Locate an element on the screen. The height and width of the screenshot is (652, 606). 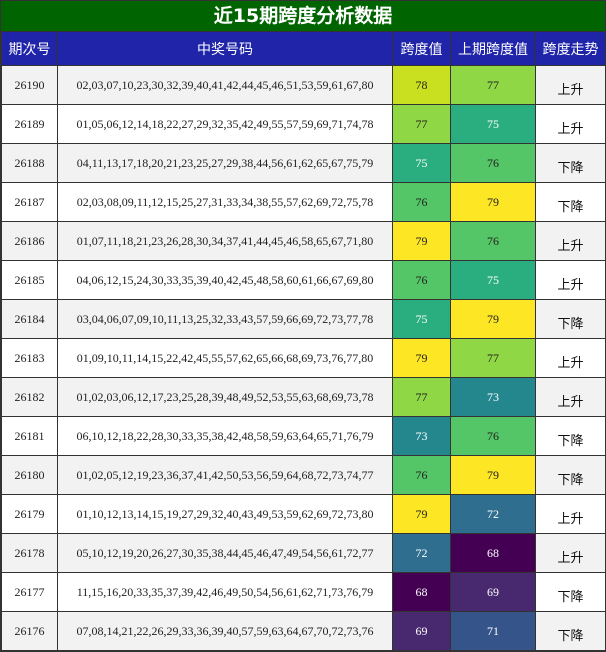
issue-cell: 26178 is located at coordinates (29, 553).